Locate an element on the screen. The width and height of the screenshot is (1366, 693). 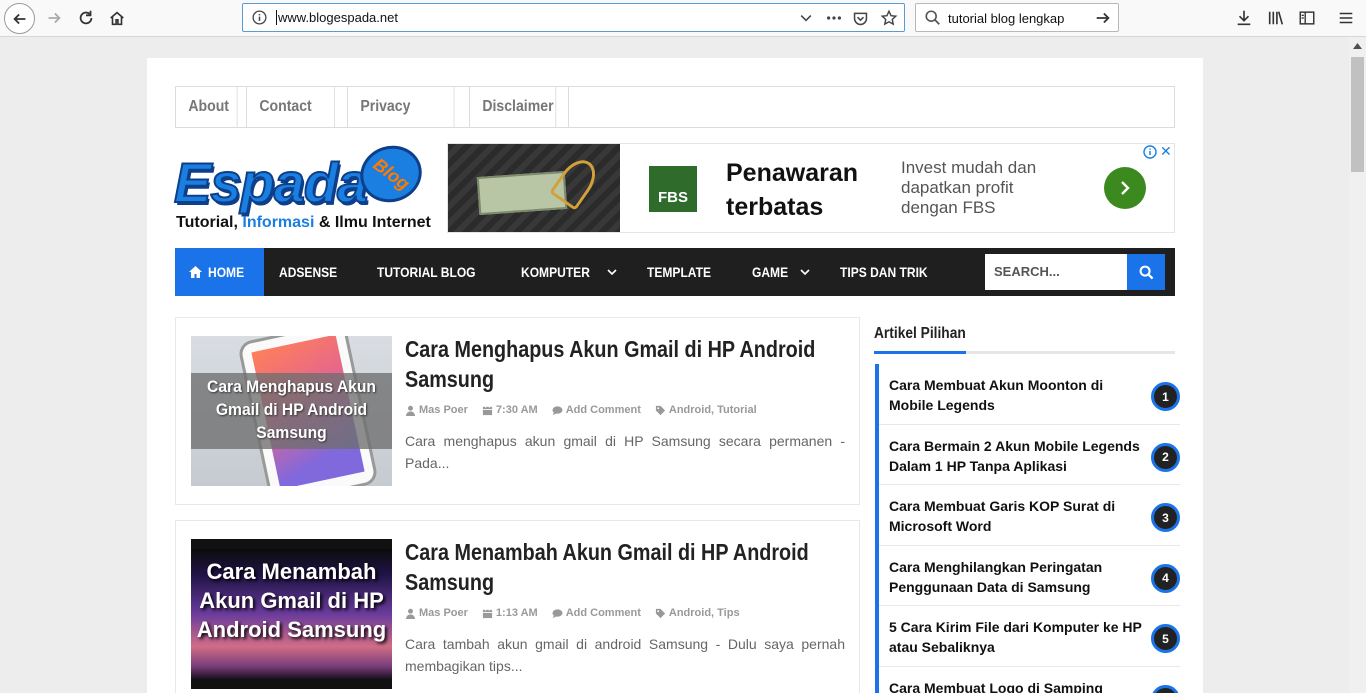
nav-item-komputer: KOMPUTER is located at coordinates (569, 272).